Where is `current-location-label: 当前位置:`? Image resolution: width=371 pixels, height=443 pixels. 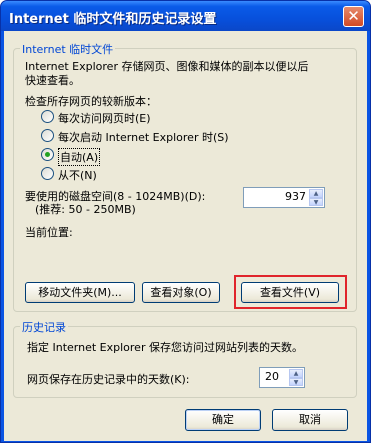 current-location-label: 当前位置: is located at coordinates (49, 232).